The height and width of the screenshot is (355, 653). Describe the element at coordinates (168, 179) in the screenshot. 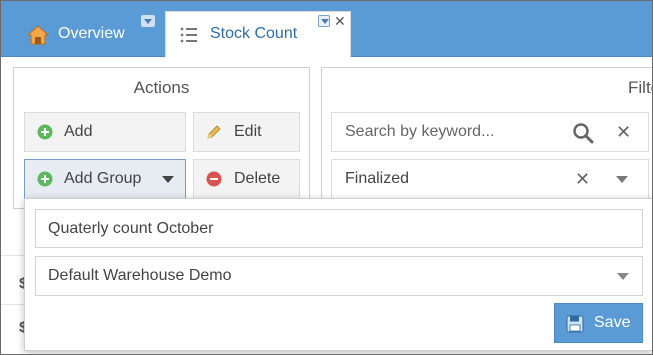

I see `caret-down-icon` at that location.